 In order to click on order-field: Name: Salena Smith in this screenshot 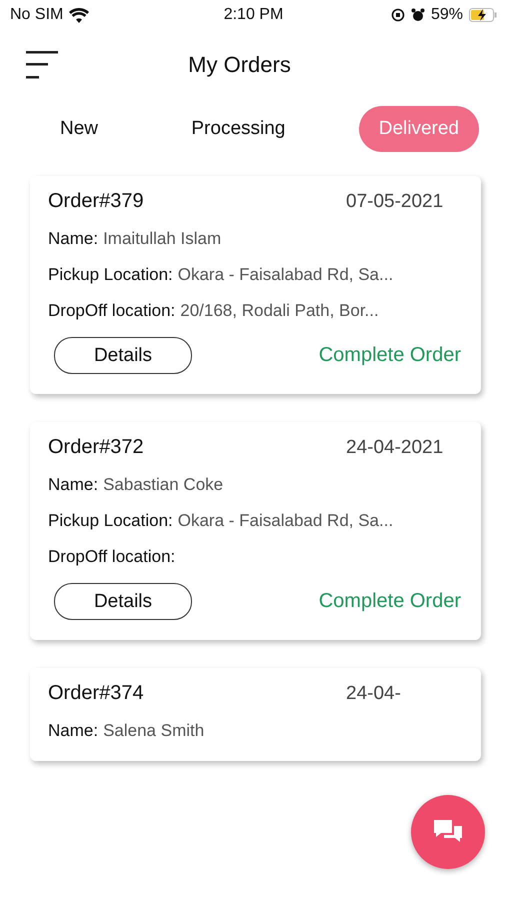, I will do `click(254, 731)`.